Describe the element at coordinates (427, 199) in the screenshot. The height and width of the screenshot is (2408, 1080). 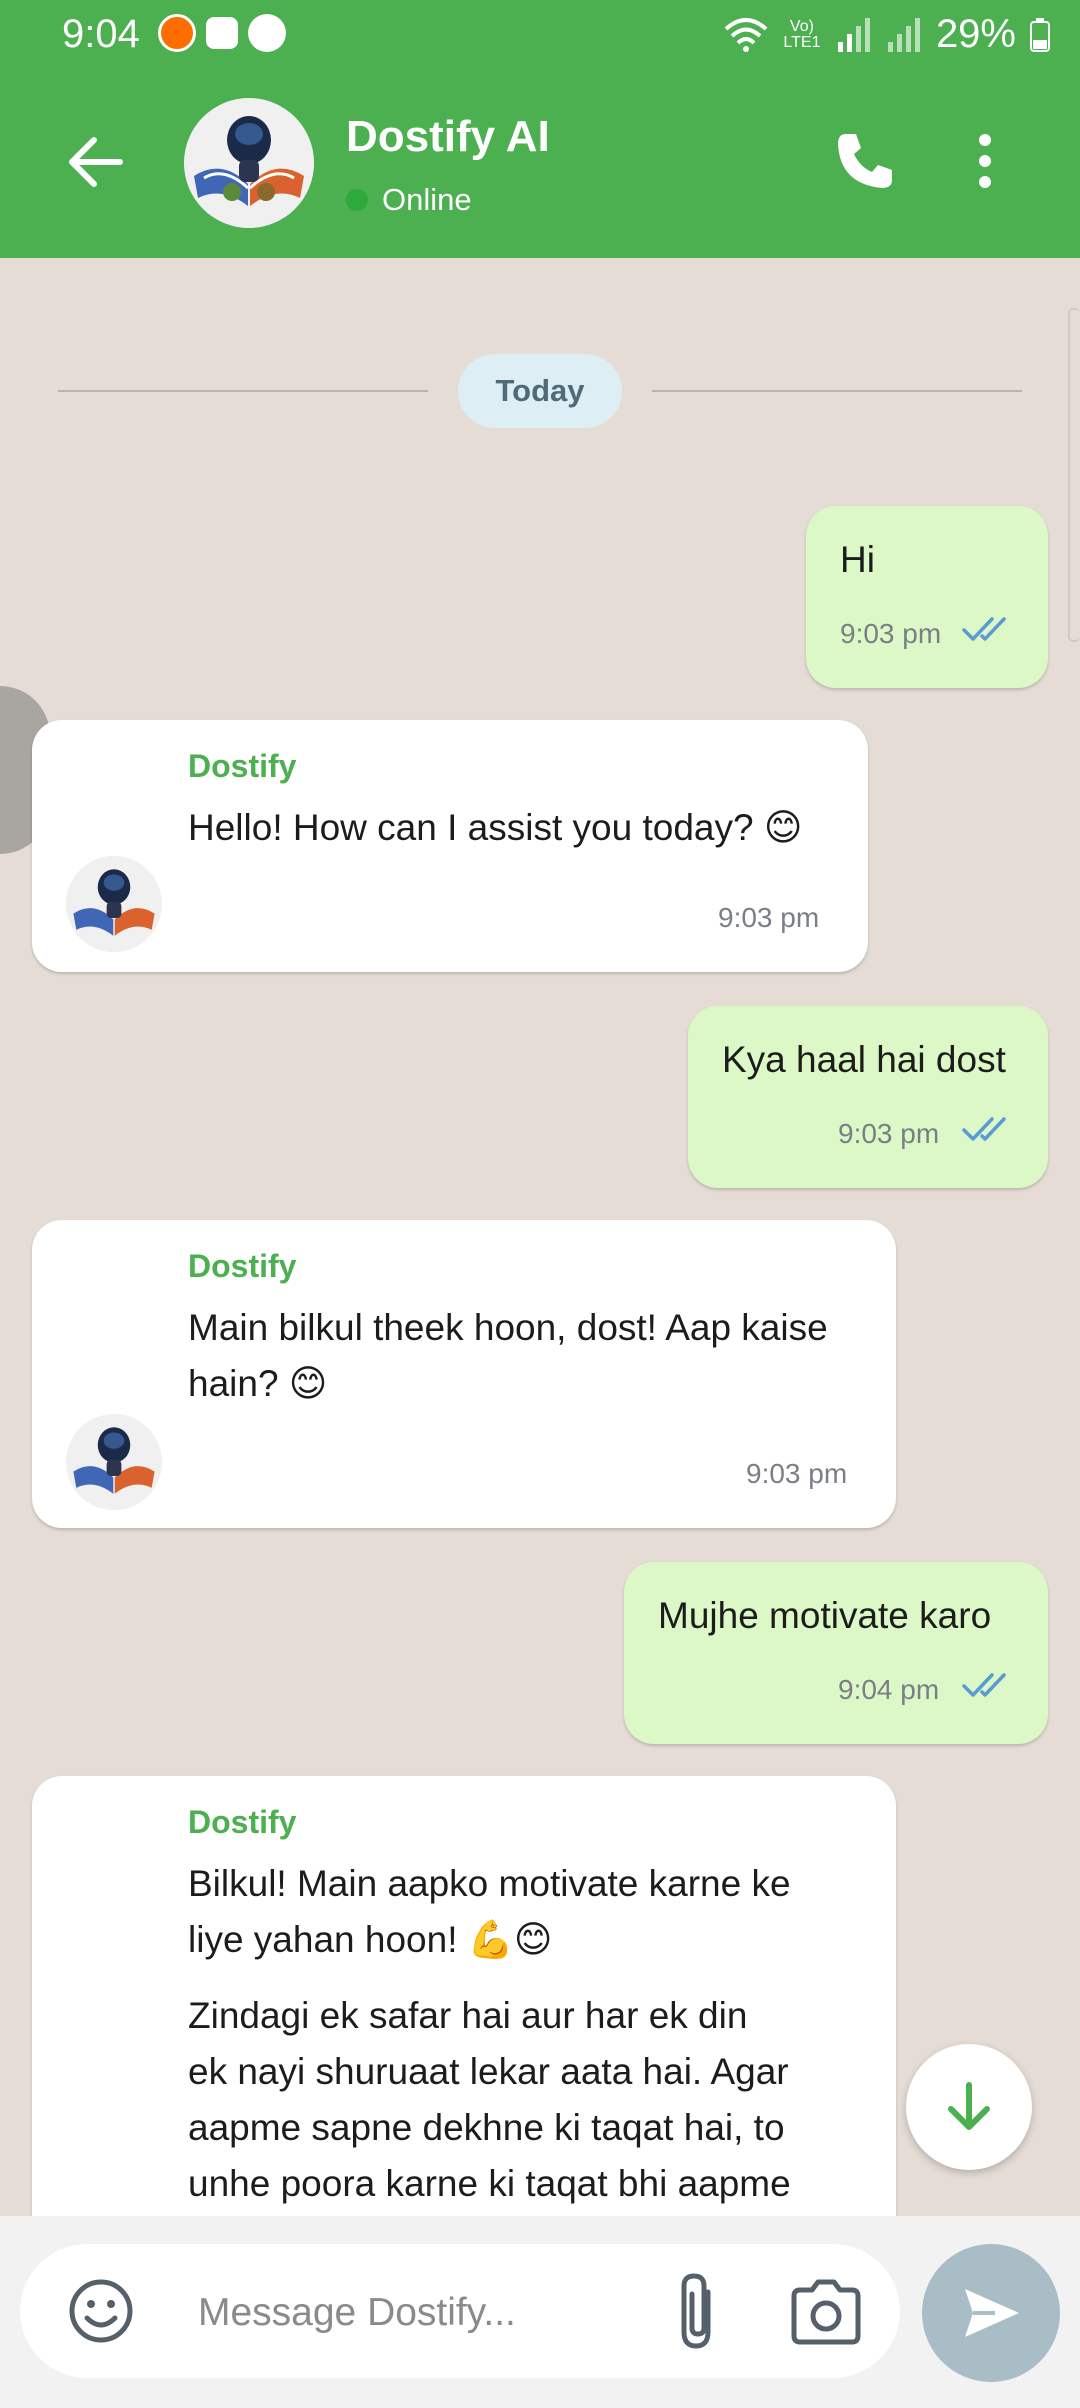
I see `presence-label: Online` at that location.